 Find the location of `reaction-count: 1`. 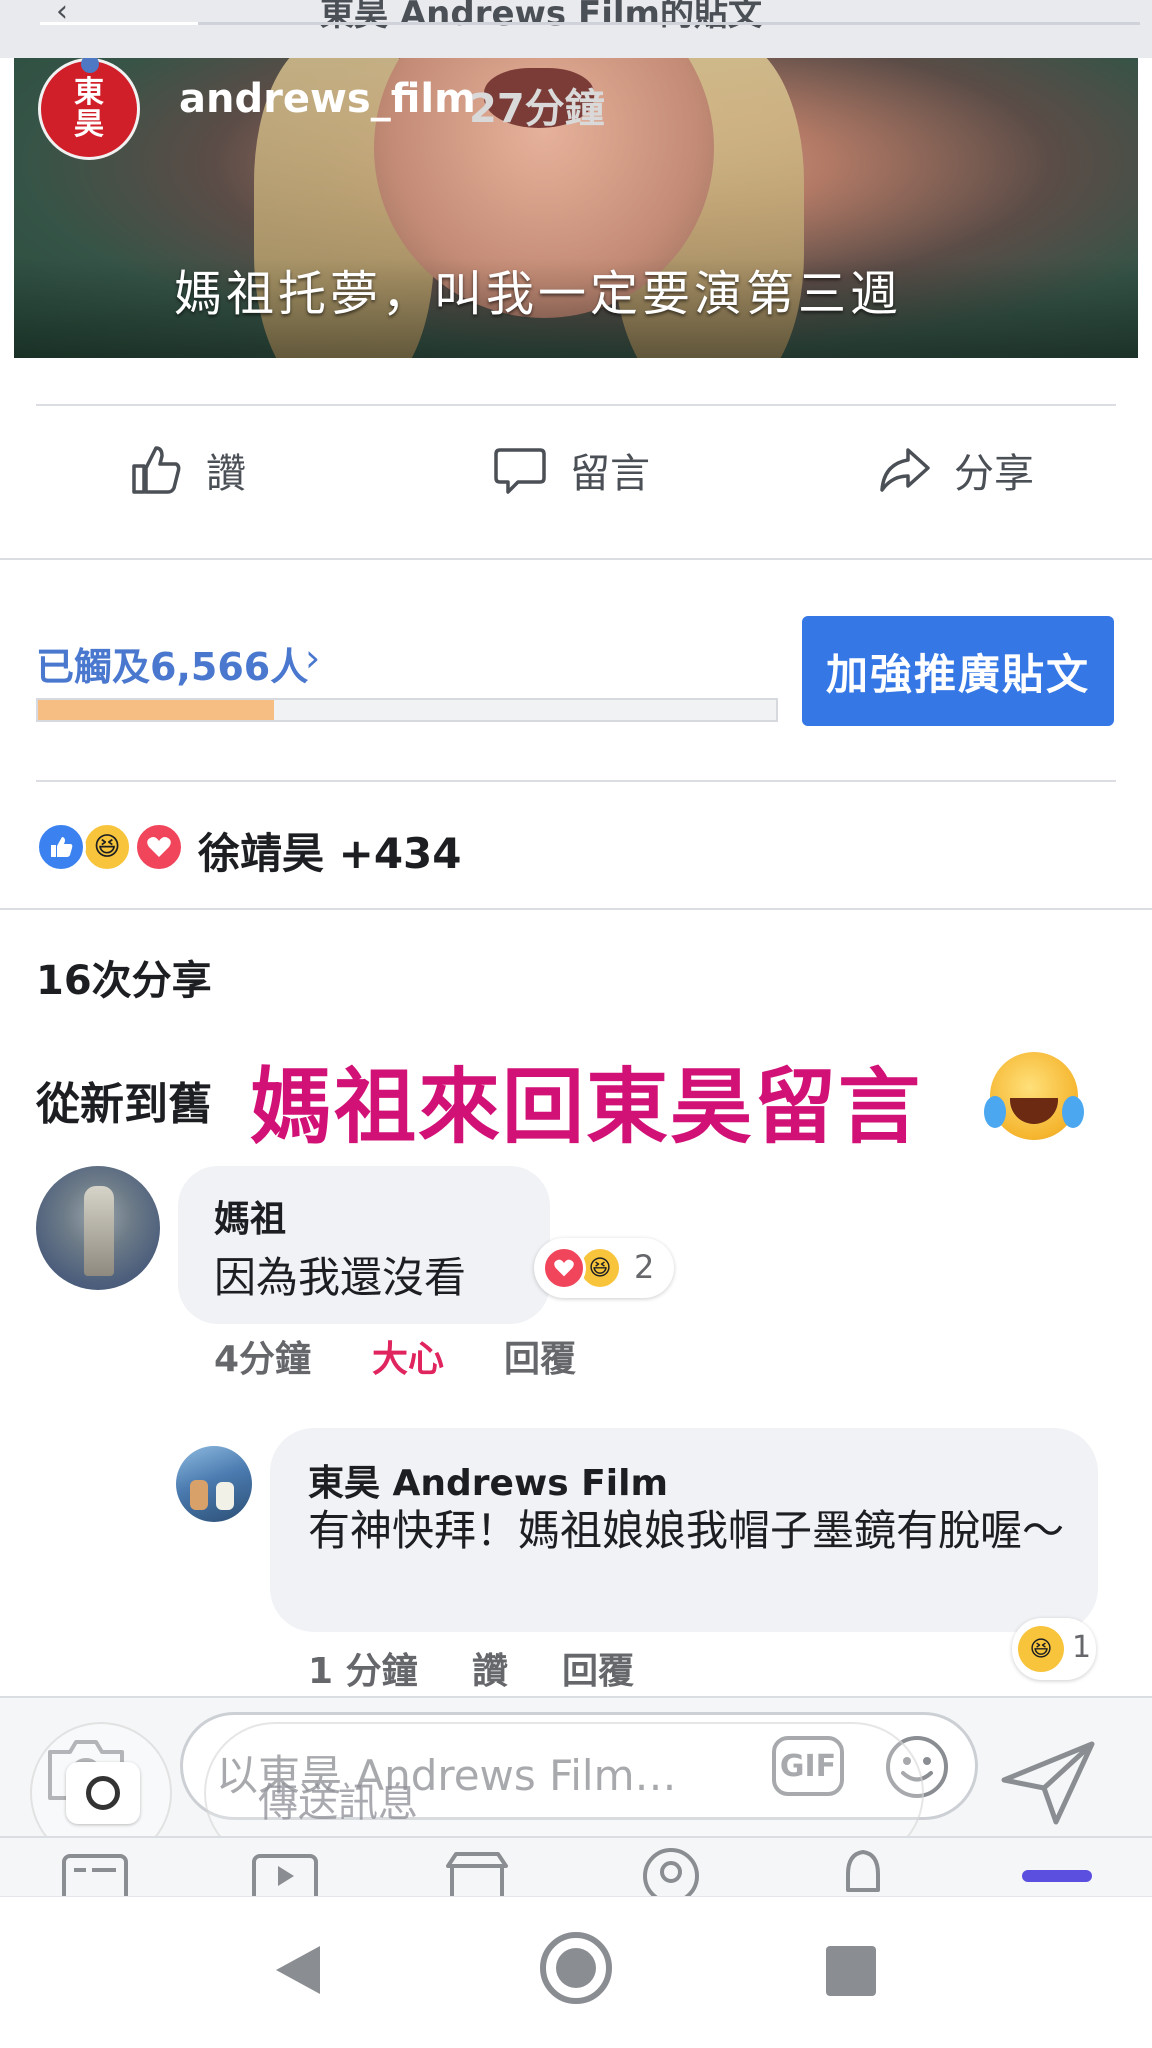

reaction-count: 1 is located at coordinates (1082, 1647).